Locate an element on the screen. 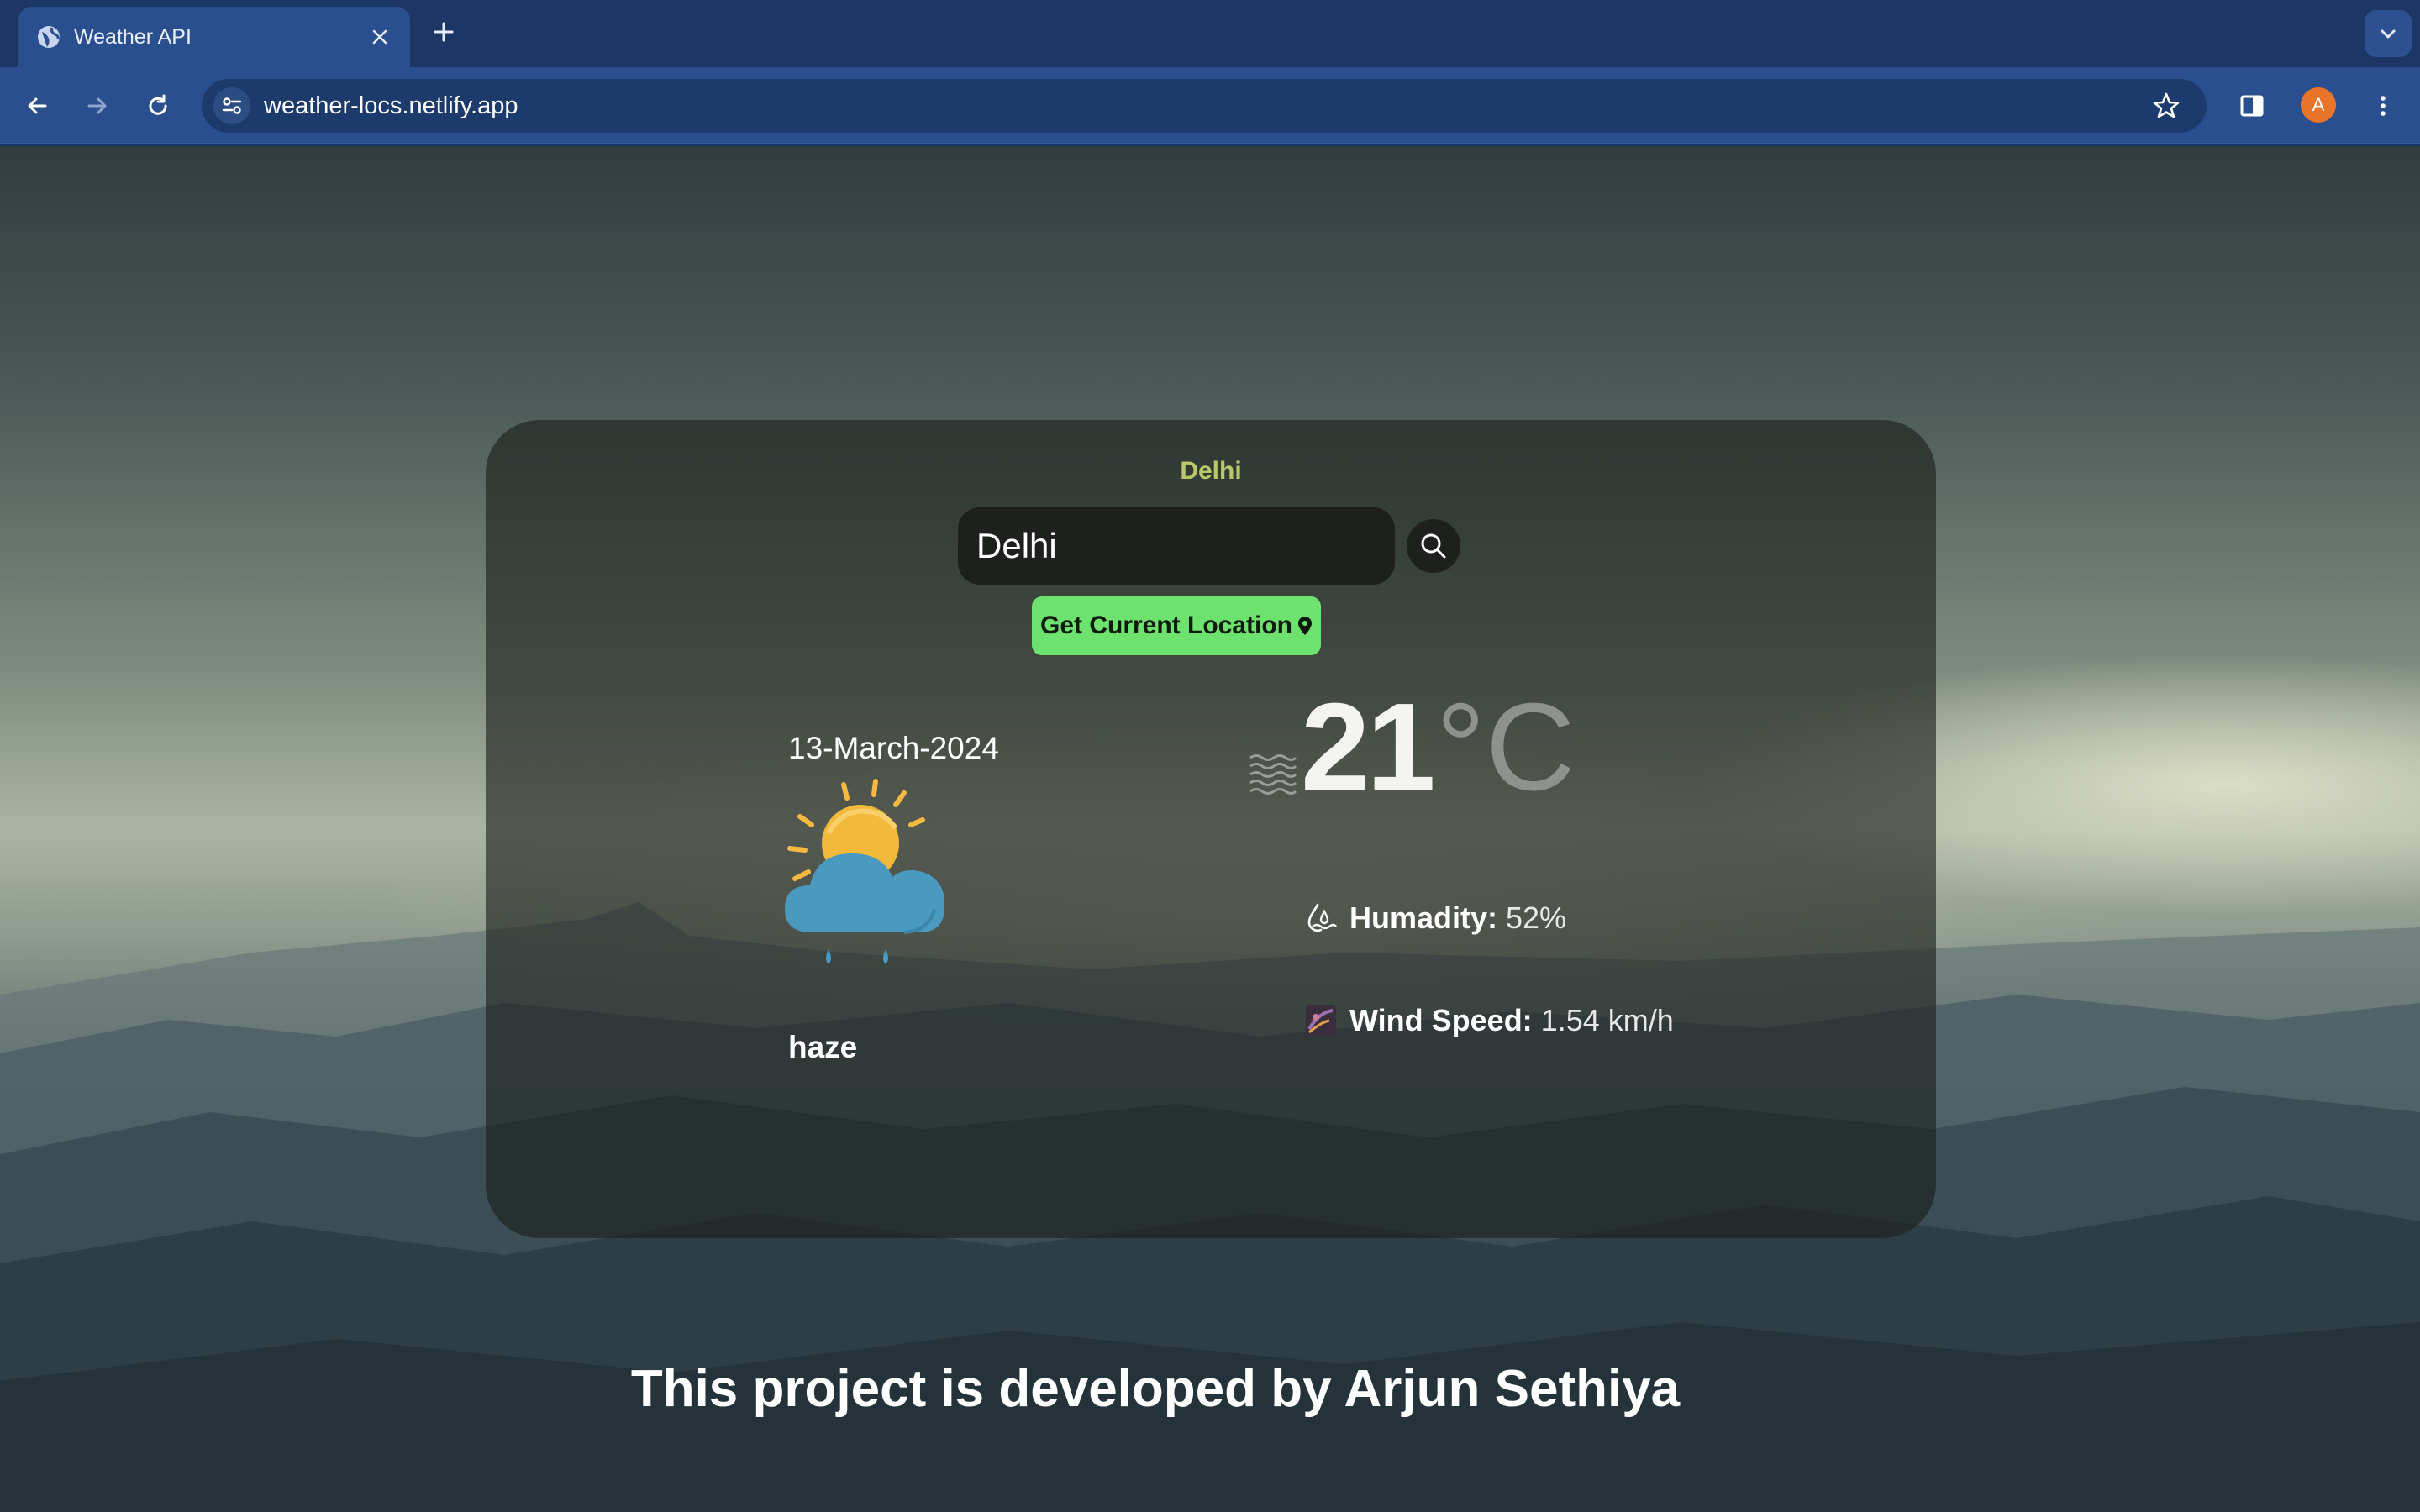 The height and width of the screenshot is (1512, 2420). tab-strip: Weather API is located at coordinates (1210, 33).